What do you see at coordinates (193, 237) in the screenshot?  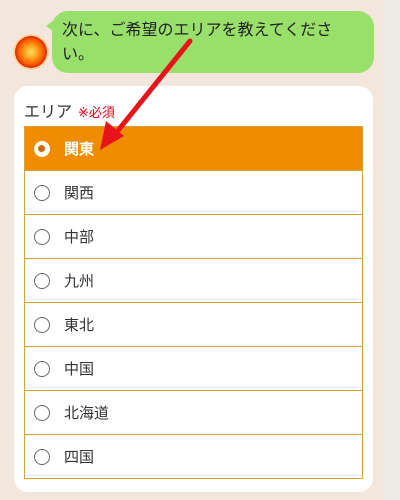 I see `area-option-chubu: 中部` at bounding box center [193, 237].